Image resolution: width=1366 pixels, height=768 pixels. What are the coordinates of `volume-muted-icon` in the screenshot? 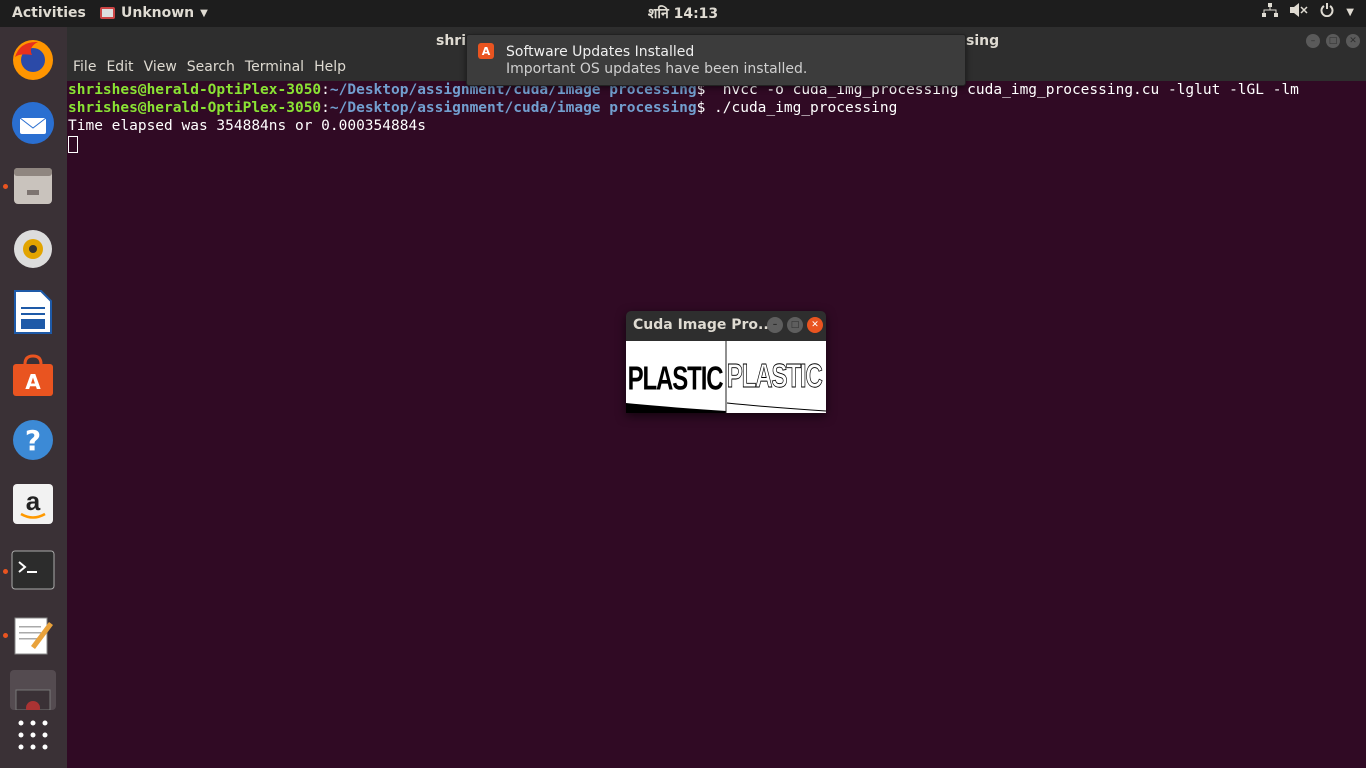 It's located at (1299, 12).